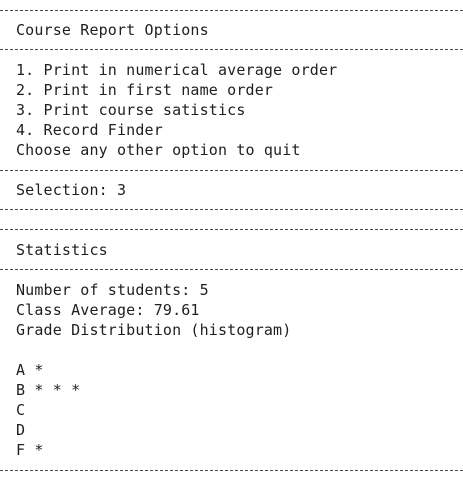  I want to click on histogram-grade: F, so click(21, 450).